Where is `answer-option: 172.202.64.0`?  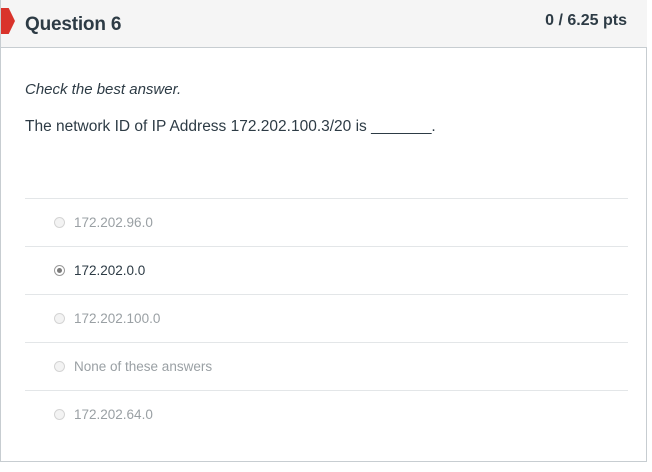 answer-option: 172.202.64.0 is located at coordinates (326, 414).